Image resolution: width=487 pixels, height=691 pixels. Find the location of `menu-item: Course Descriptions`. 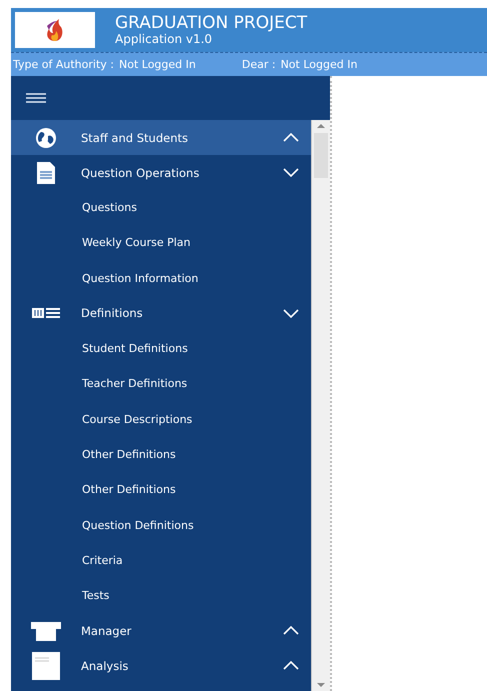

menu-item: Course Descriptions is located at coordinates (161, 419).